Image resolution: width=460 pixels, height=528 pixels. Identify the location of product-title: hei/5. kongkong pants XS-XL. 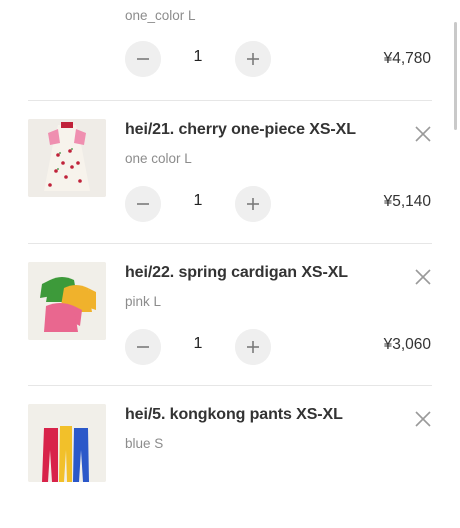
(234, 415).